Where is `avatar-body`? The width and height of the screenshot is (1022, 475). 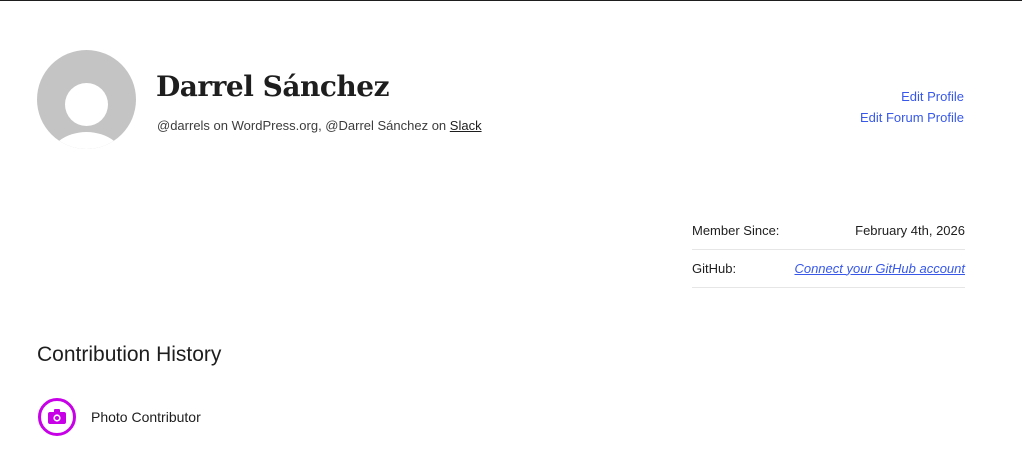
avatar-body is located at coordinates (86, 140).